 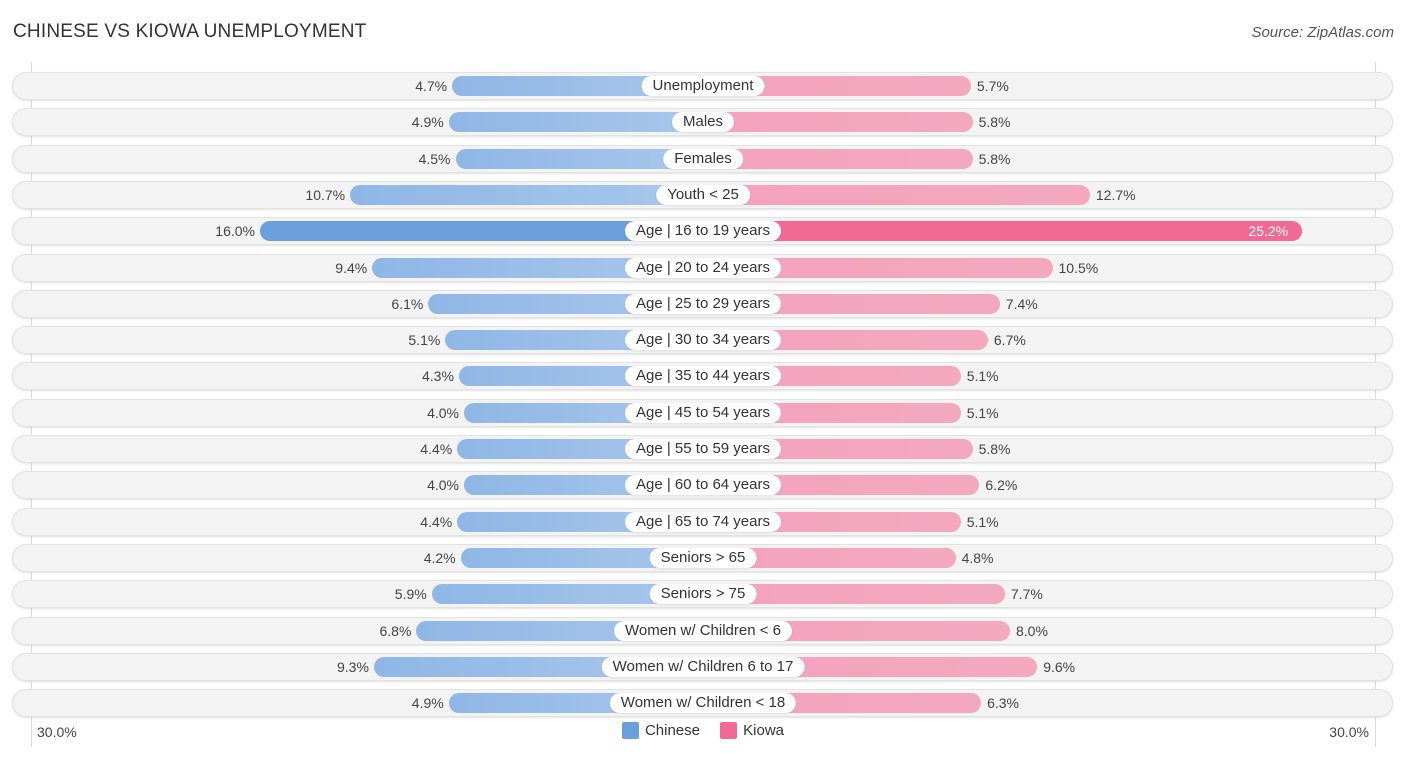 I want to click on category-label: Age | 35 to 44 years, so click(x=703, y=376).